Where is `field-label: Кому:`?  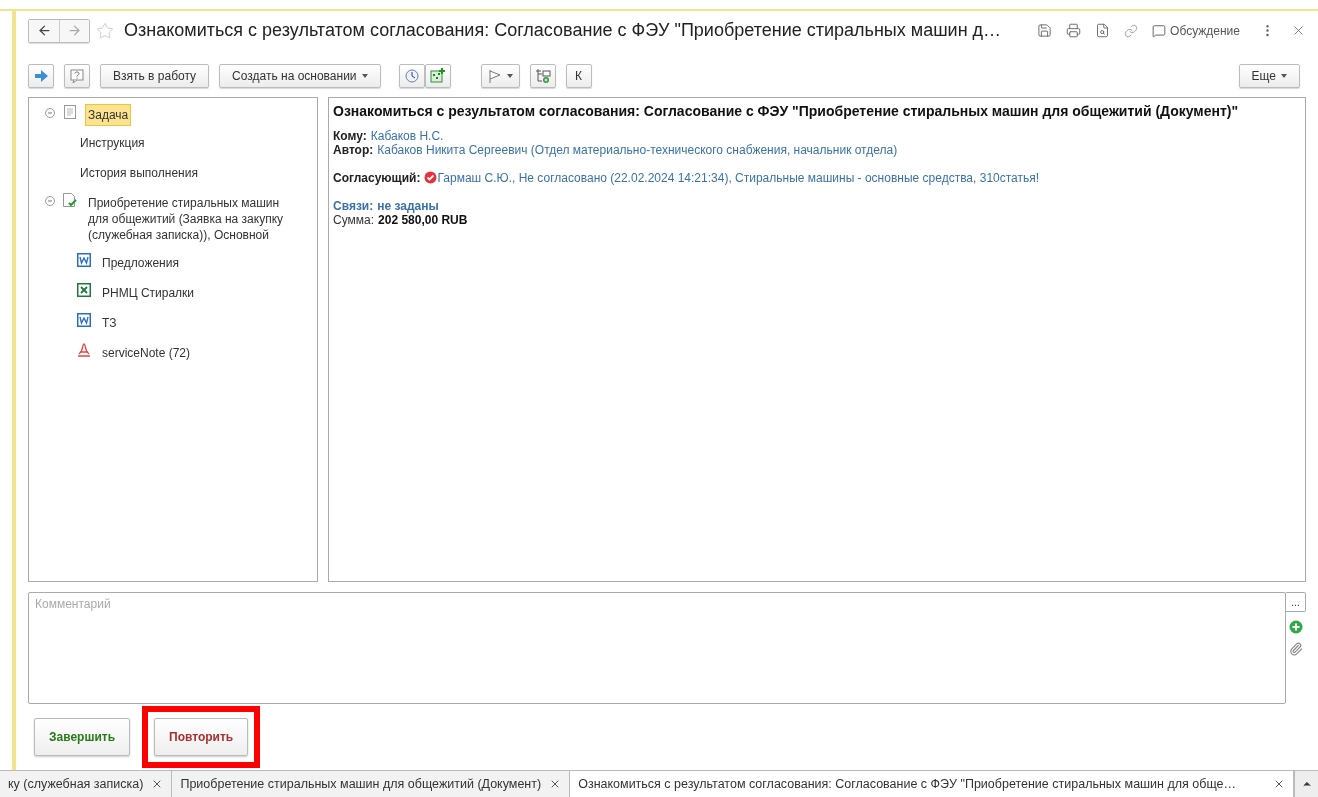
field-label: Кому: is located at coordinates (350, 135).